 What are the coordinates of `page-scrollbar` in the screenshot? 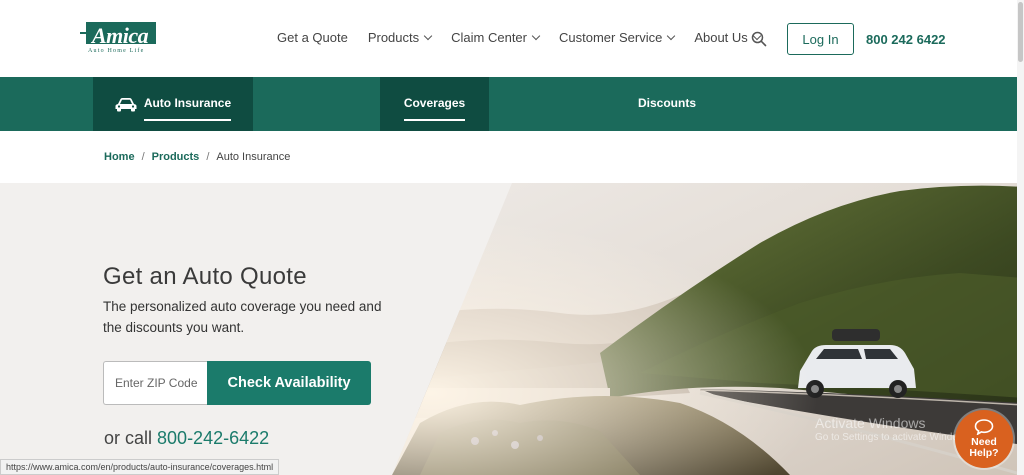 It's located at (1020, 237).